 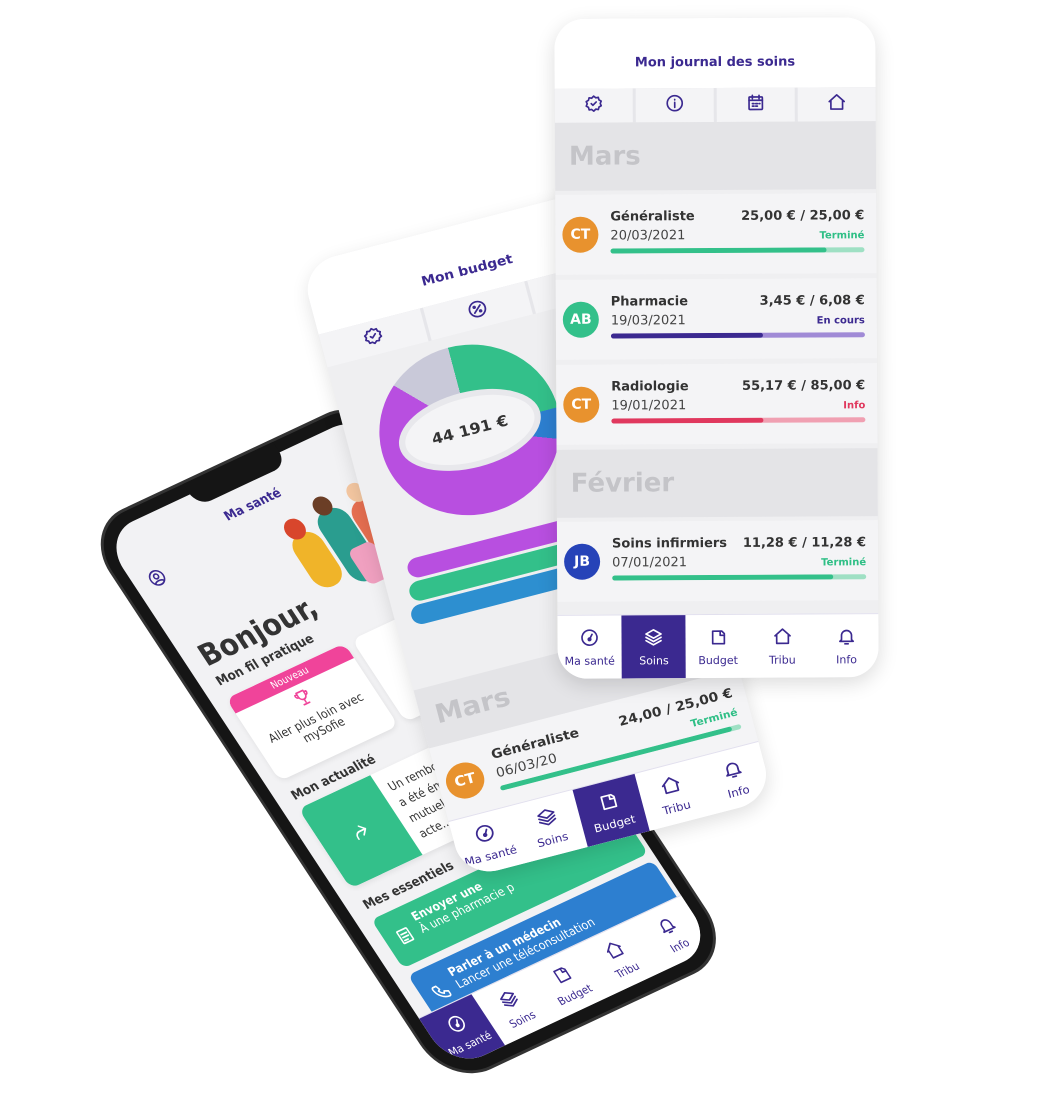 I want to click on bottom-nav: Ma santé Soins Budget Tribu Info, so click(x=718, y=646).